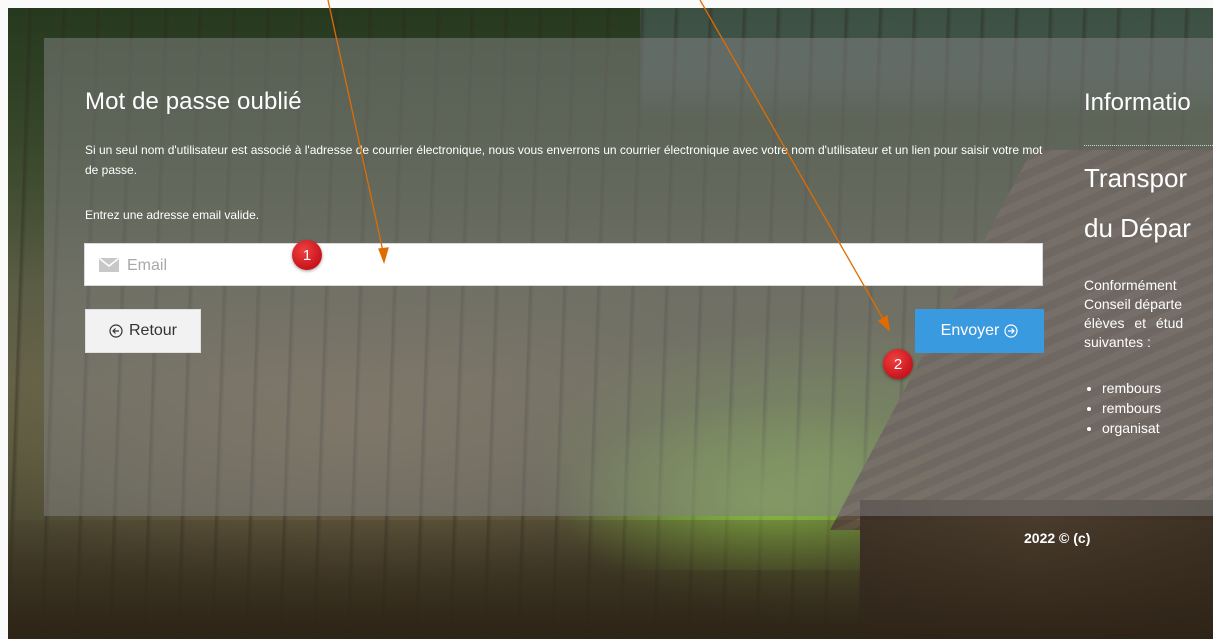 The height and width of the screenshot is (639, 1213). Describe the element at coordinates (307, 255) in the screenshot. I see `annotation-badge-1: 1` at that location.